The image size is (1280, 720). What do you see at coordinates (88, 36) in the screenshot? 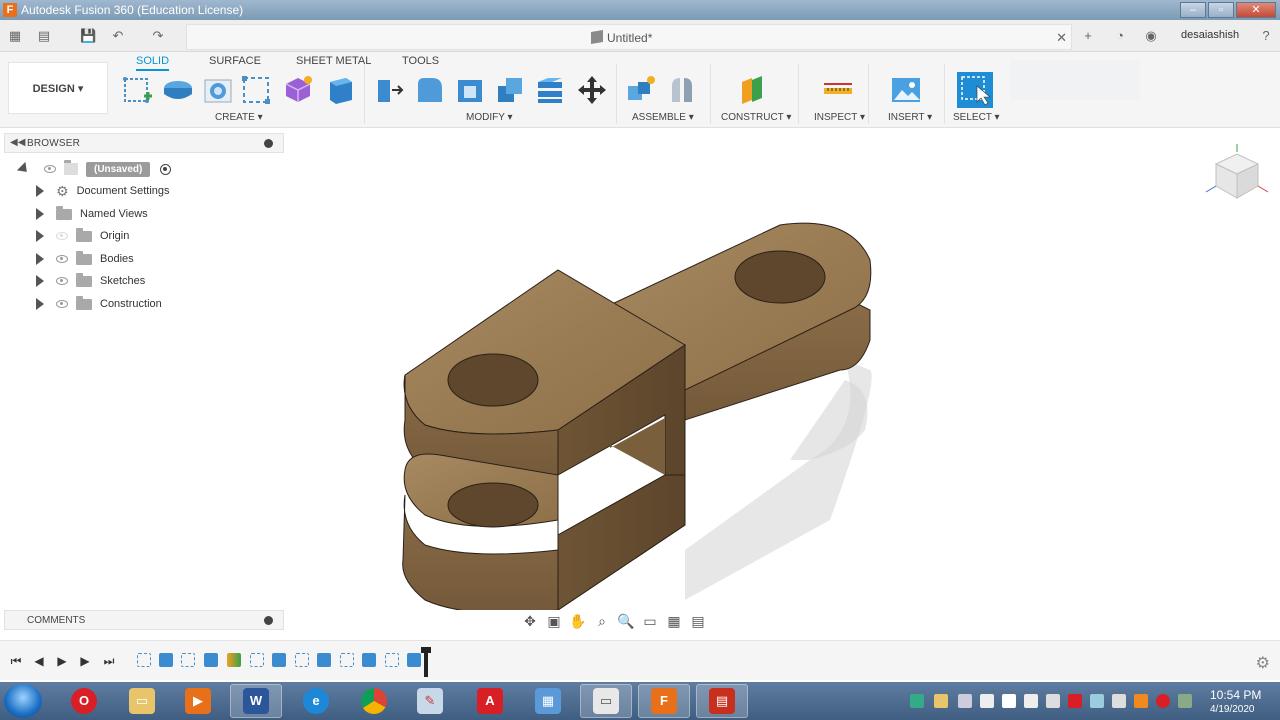
I see `save-icon: 💾` at bounding box center [88, 36].